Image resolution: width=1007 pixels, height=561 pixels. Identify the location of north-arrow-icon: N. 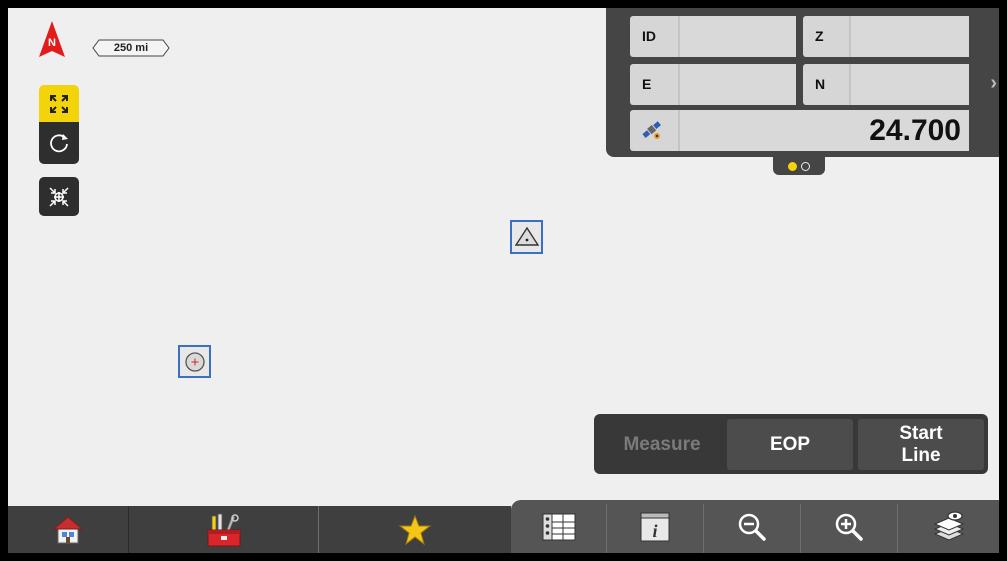
(52, 39).